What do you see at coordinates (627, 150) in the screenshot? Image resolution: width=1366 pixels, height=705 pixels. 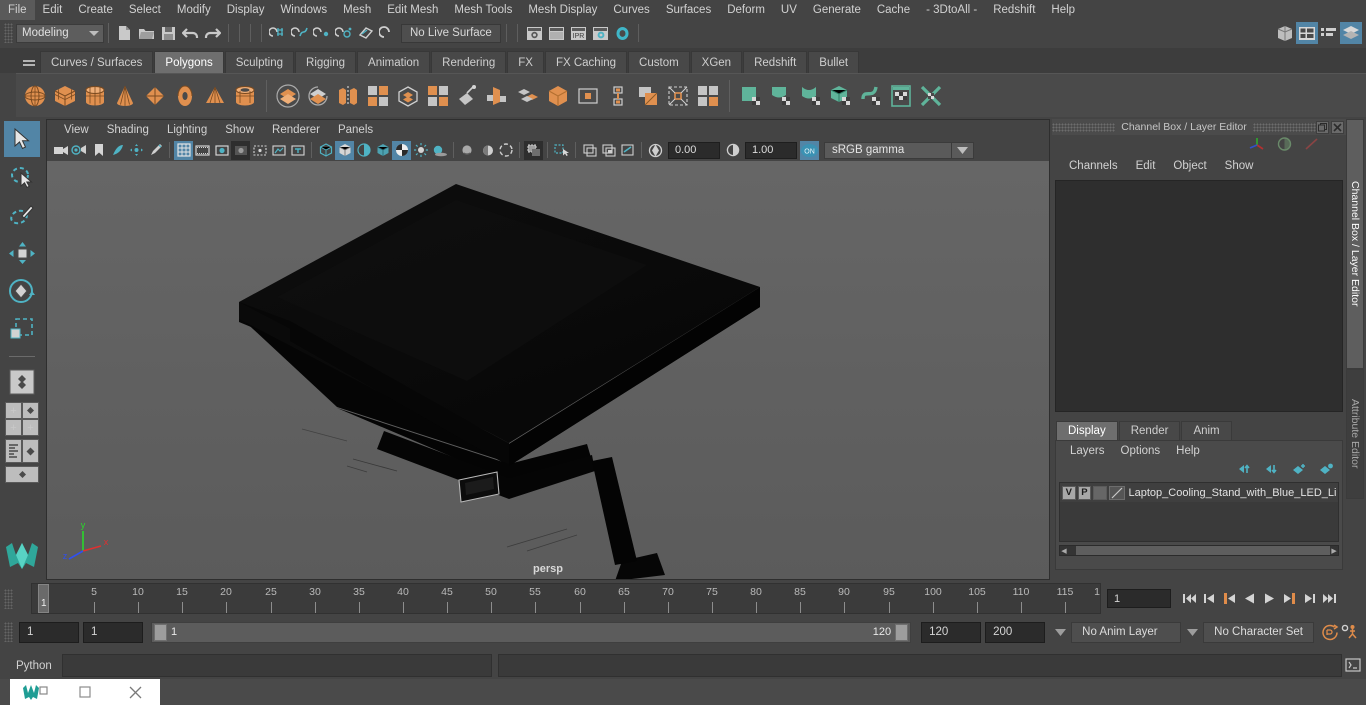 I see `bake-texture-icon` at bounding box center [627, 150].